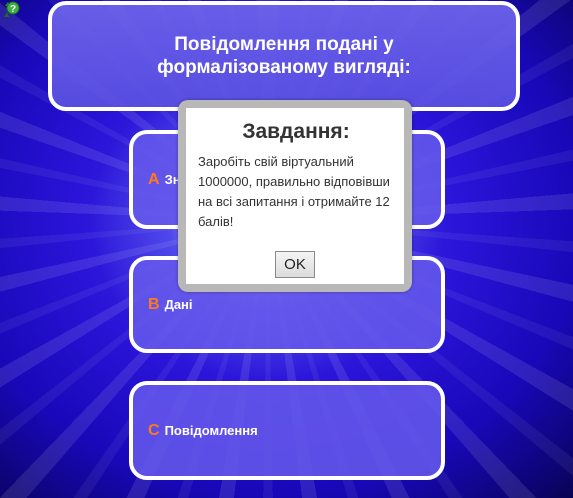  Describe the element at coordinates (211, 430) in the screenshot. I see `answer-text-c: Повідомлення` at that location.